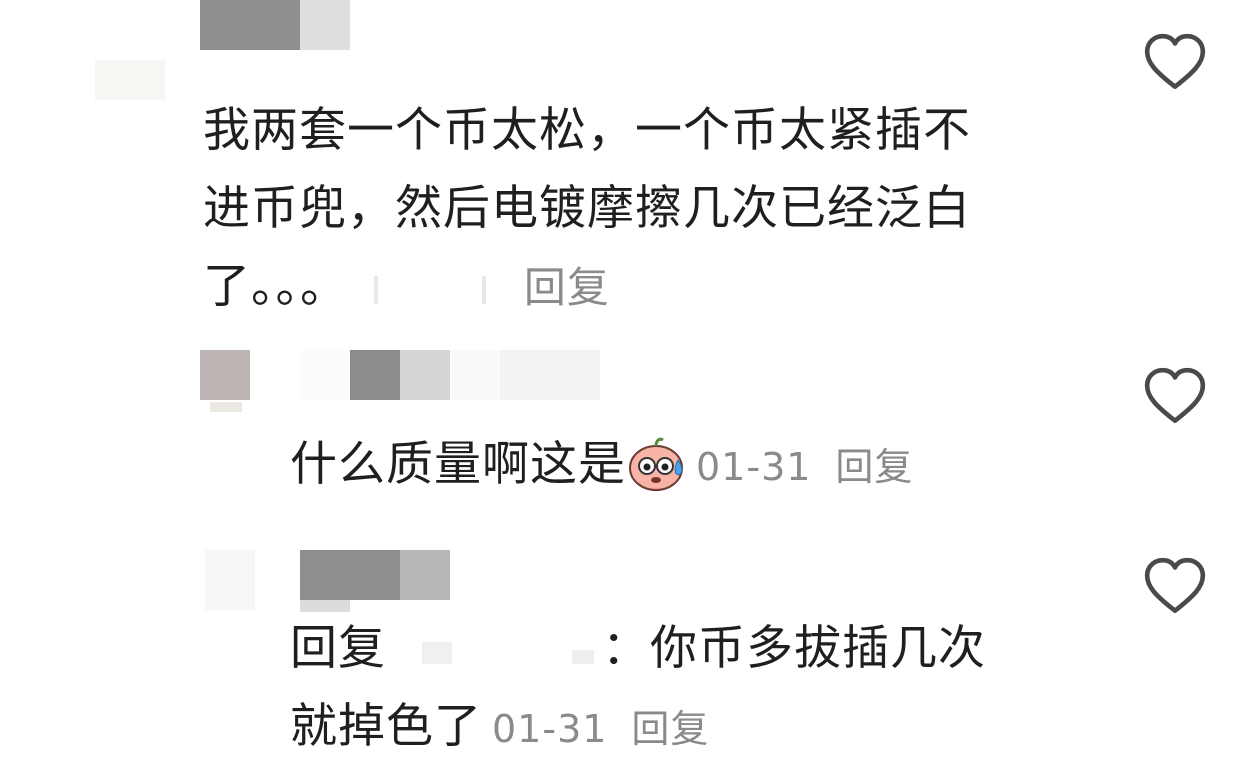 The width and height of the screenshot is (1260, 774). What do you see at coordinates (275, 286) in the screenshot?
I see `comment-line-text: 了。。。` at bounding box center [275, 286].